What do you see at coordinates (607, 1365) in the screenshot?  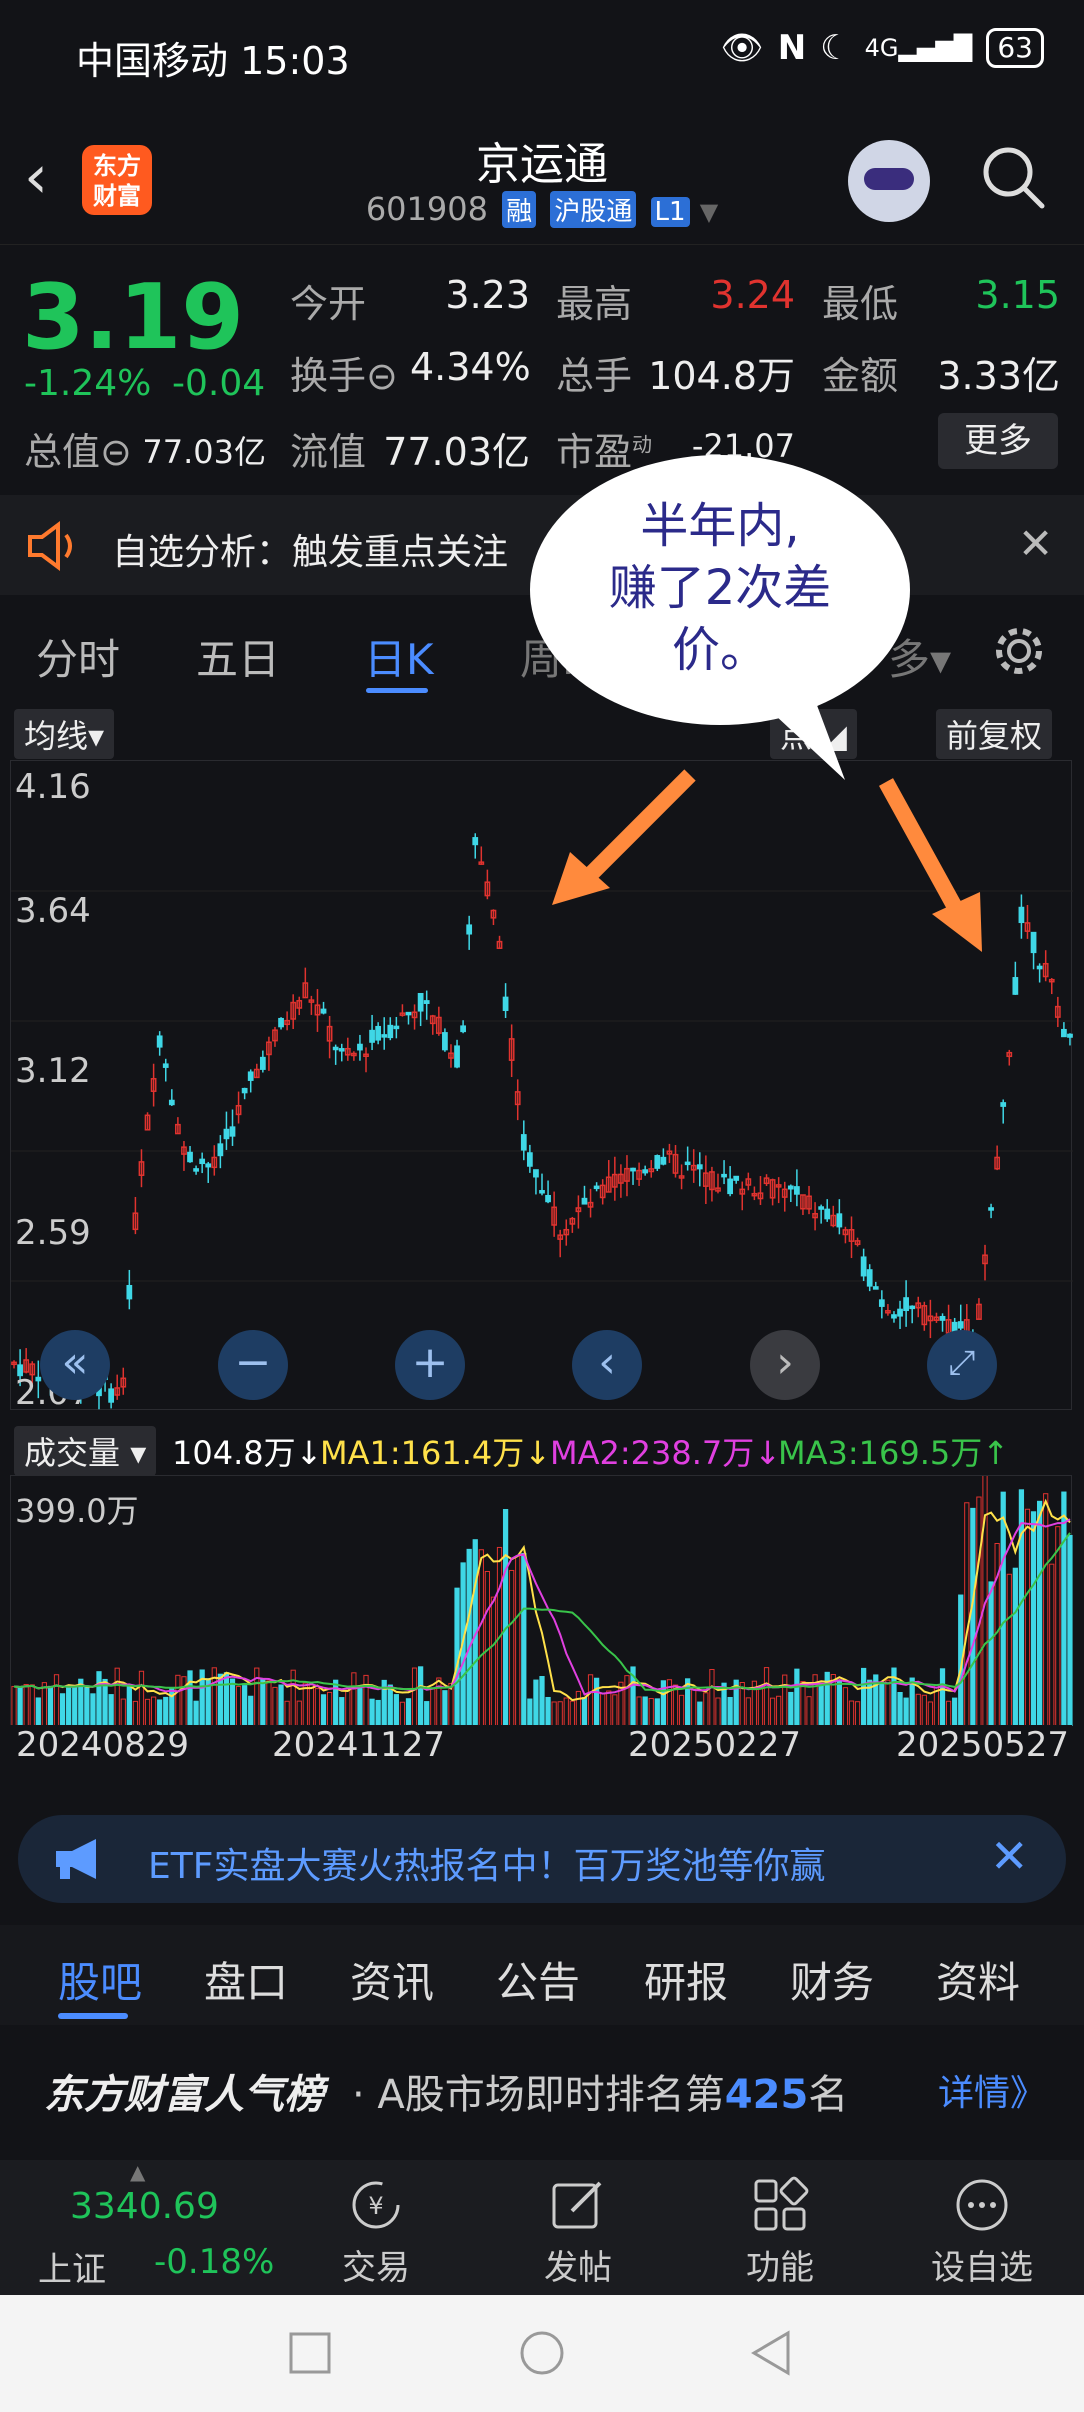 I see `prev-button: ‹` at bounding box center [607, 1365].